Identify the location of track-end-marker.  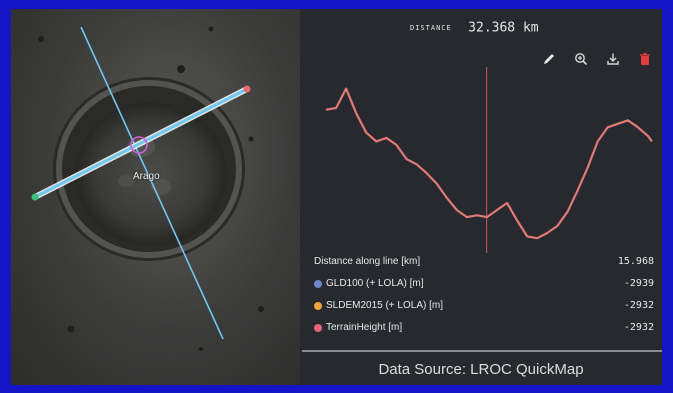
(247, 89).